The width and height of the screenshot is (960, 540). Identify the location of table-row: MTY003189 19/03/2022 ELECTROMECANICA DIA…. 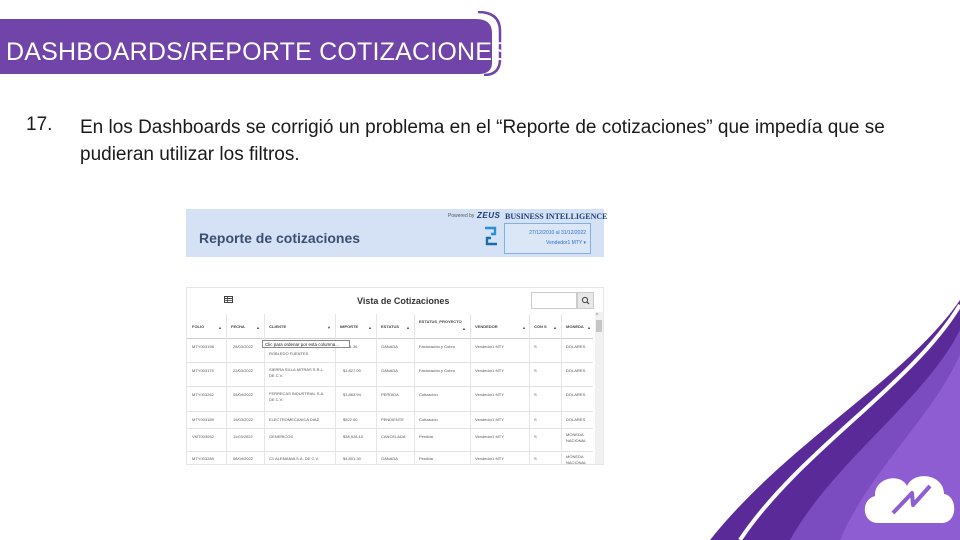
(390, 420).